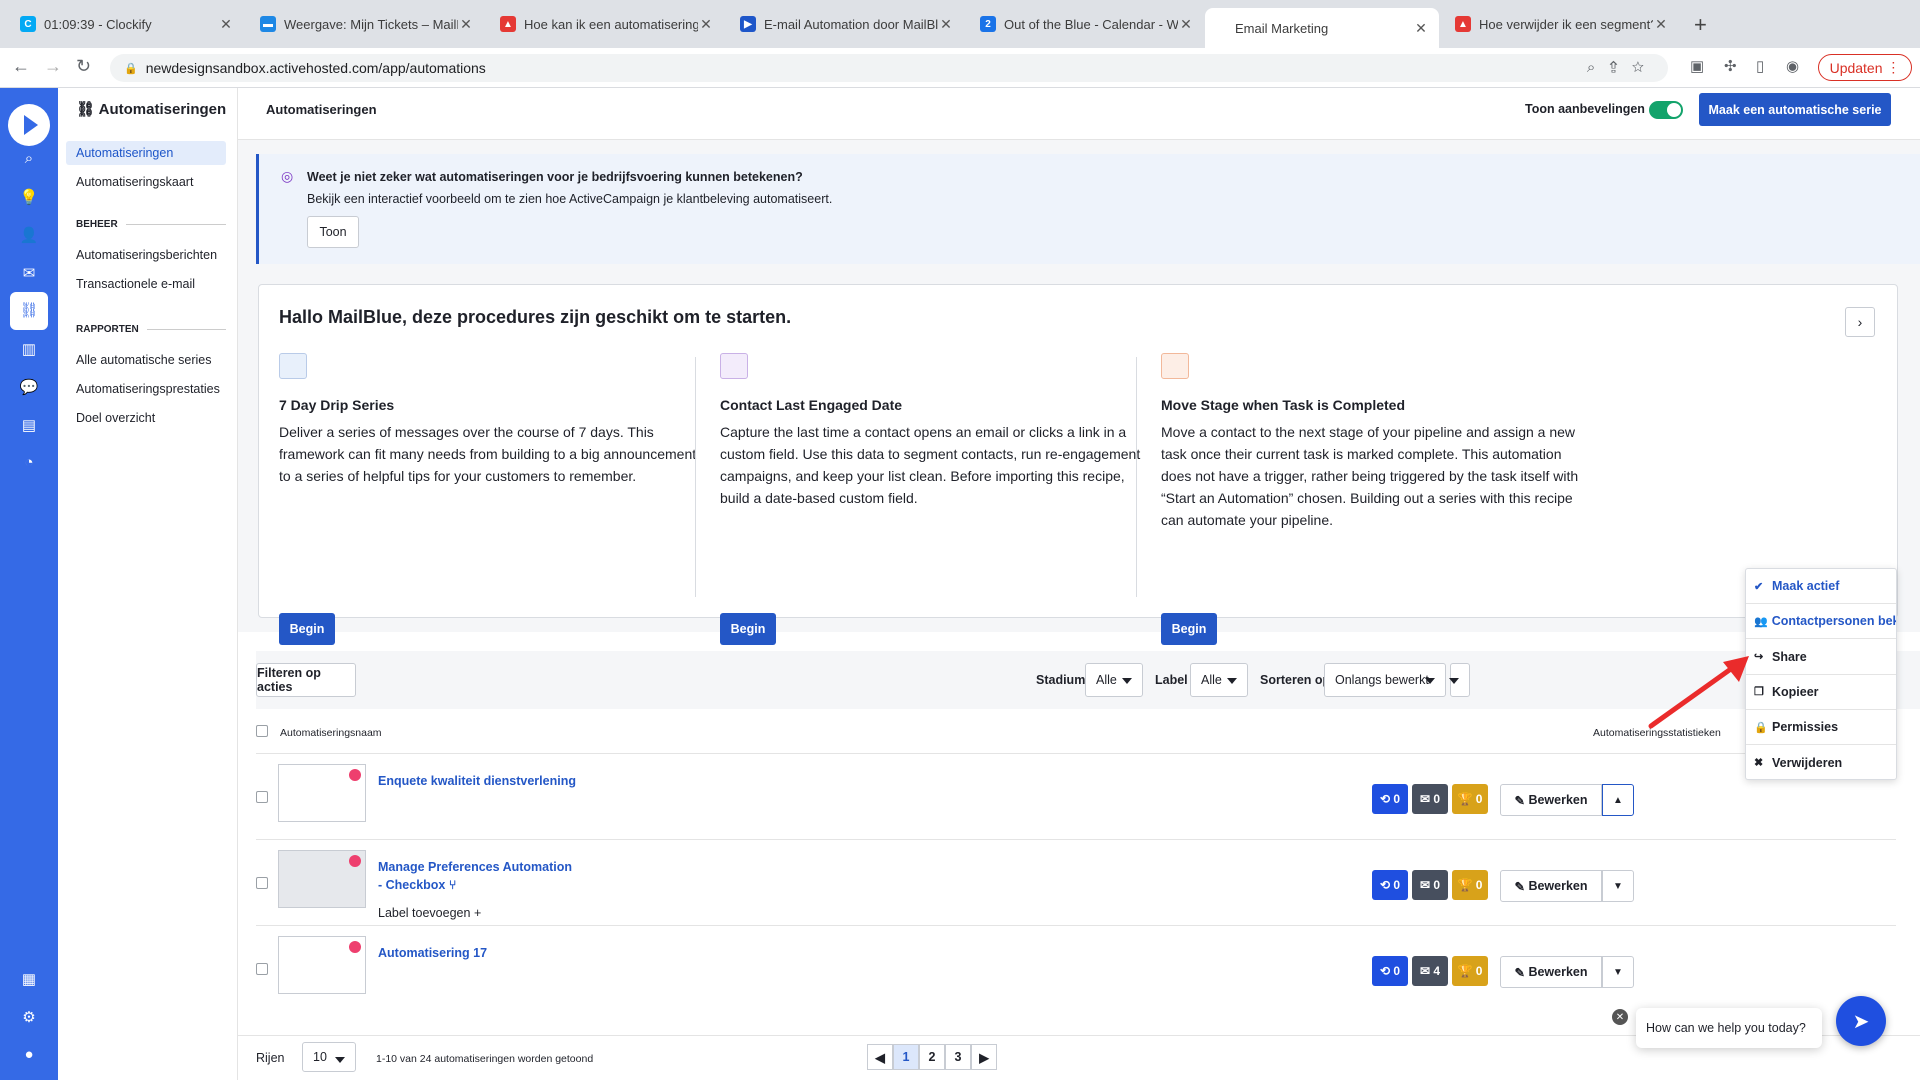  What do you see at coordinates (83, 66) in the screenshot?
I see `reload-icon: ↻` at bounding box center [83, 66].